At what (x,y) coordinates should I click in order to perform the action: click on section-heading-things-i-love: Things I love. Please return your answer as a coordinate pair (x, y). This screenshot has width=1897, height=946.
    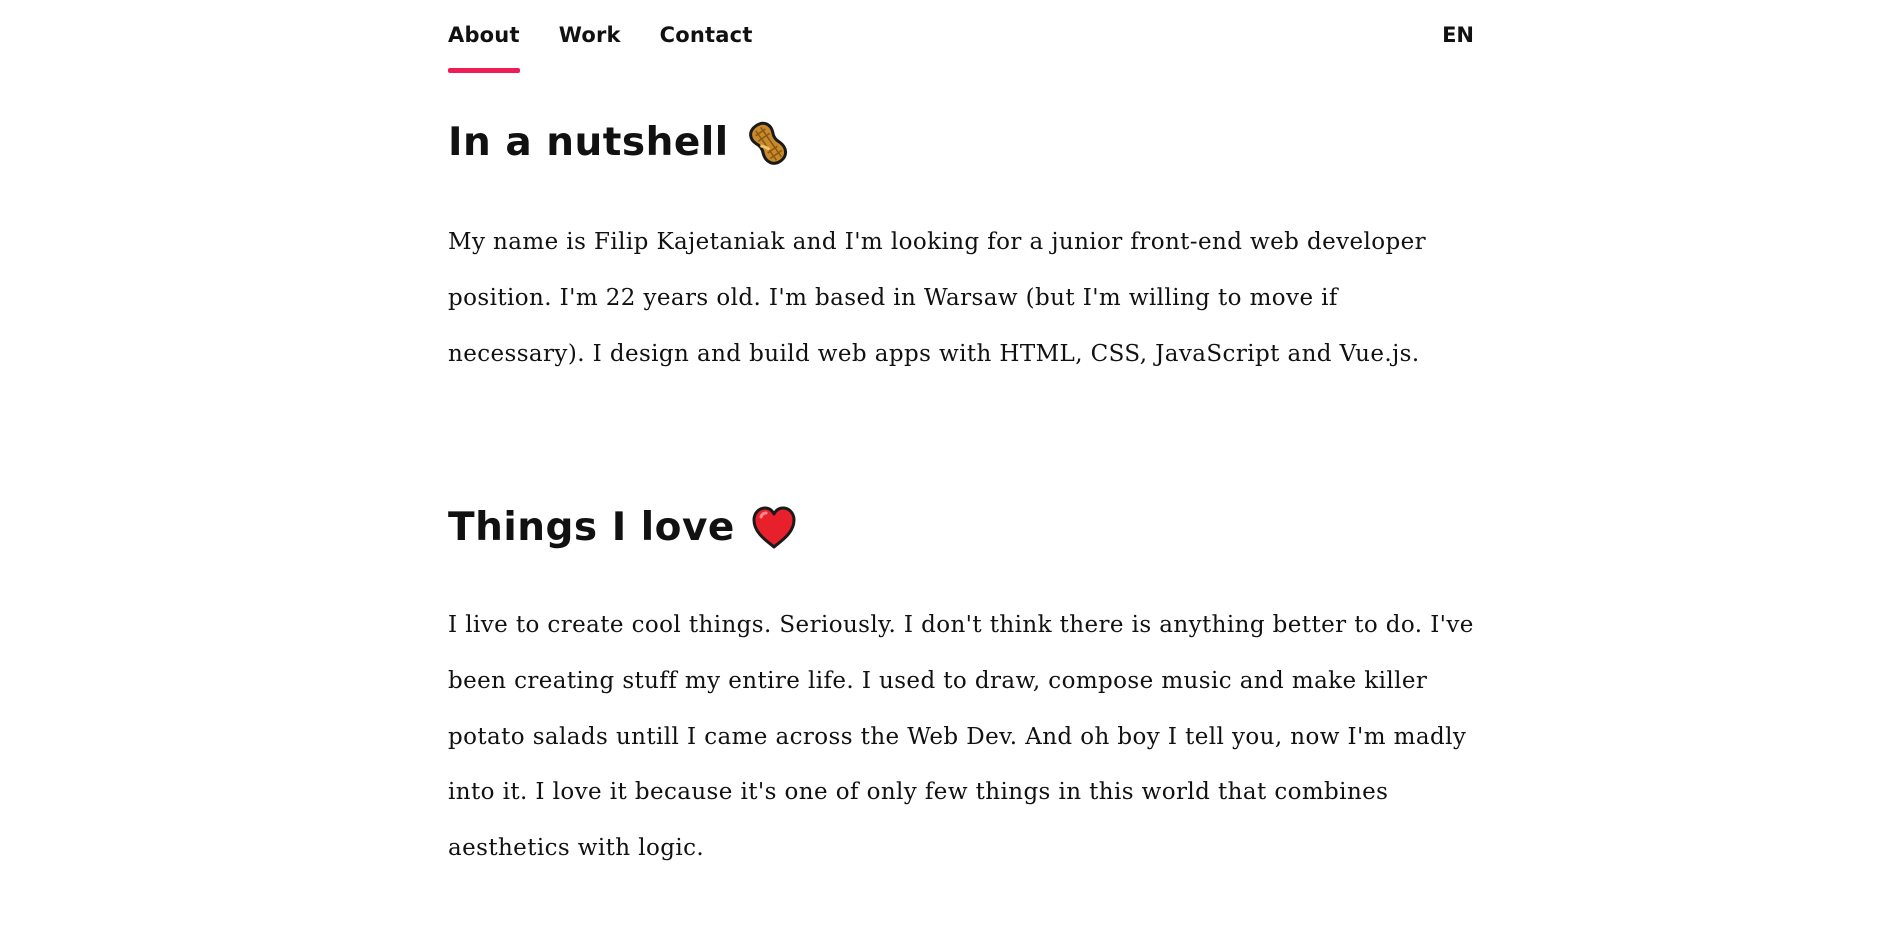
    Looking at the image, I should click on (623, 528).